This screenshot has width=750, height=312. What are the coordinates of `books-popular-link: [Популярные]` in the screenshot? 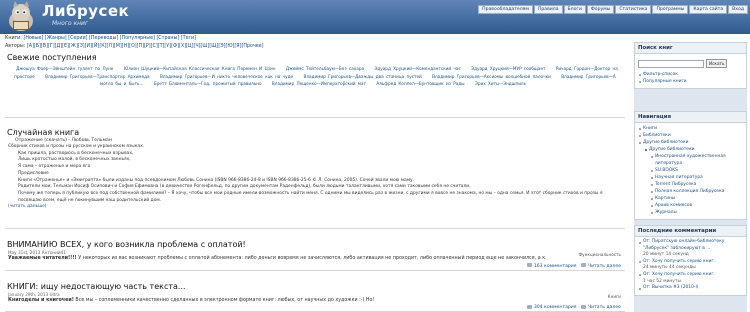 It's located at (137, 38).